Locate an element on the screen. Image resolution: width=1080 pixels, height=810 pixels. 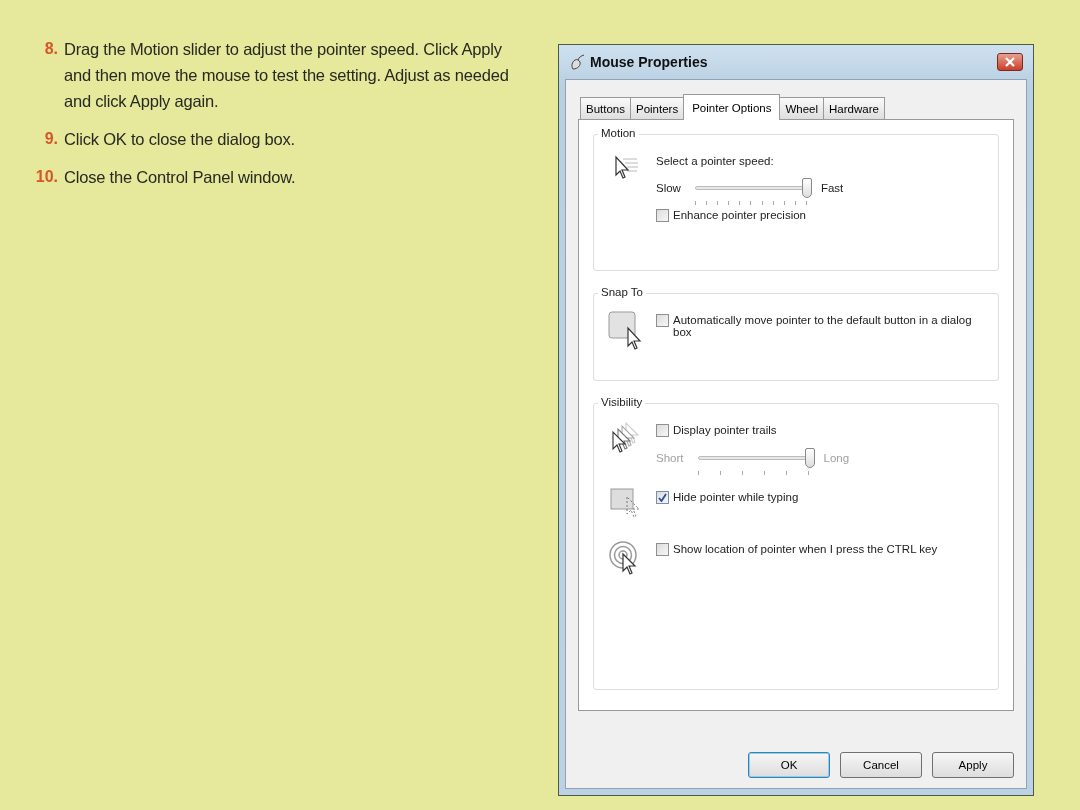
field-label: Select a pointer speed: is located at coordinates (715, 161).